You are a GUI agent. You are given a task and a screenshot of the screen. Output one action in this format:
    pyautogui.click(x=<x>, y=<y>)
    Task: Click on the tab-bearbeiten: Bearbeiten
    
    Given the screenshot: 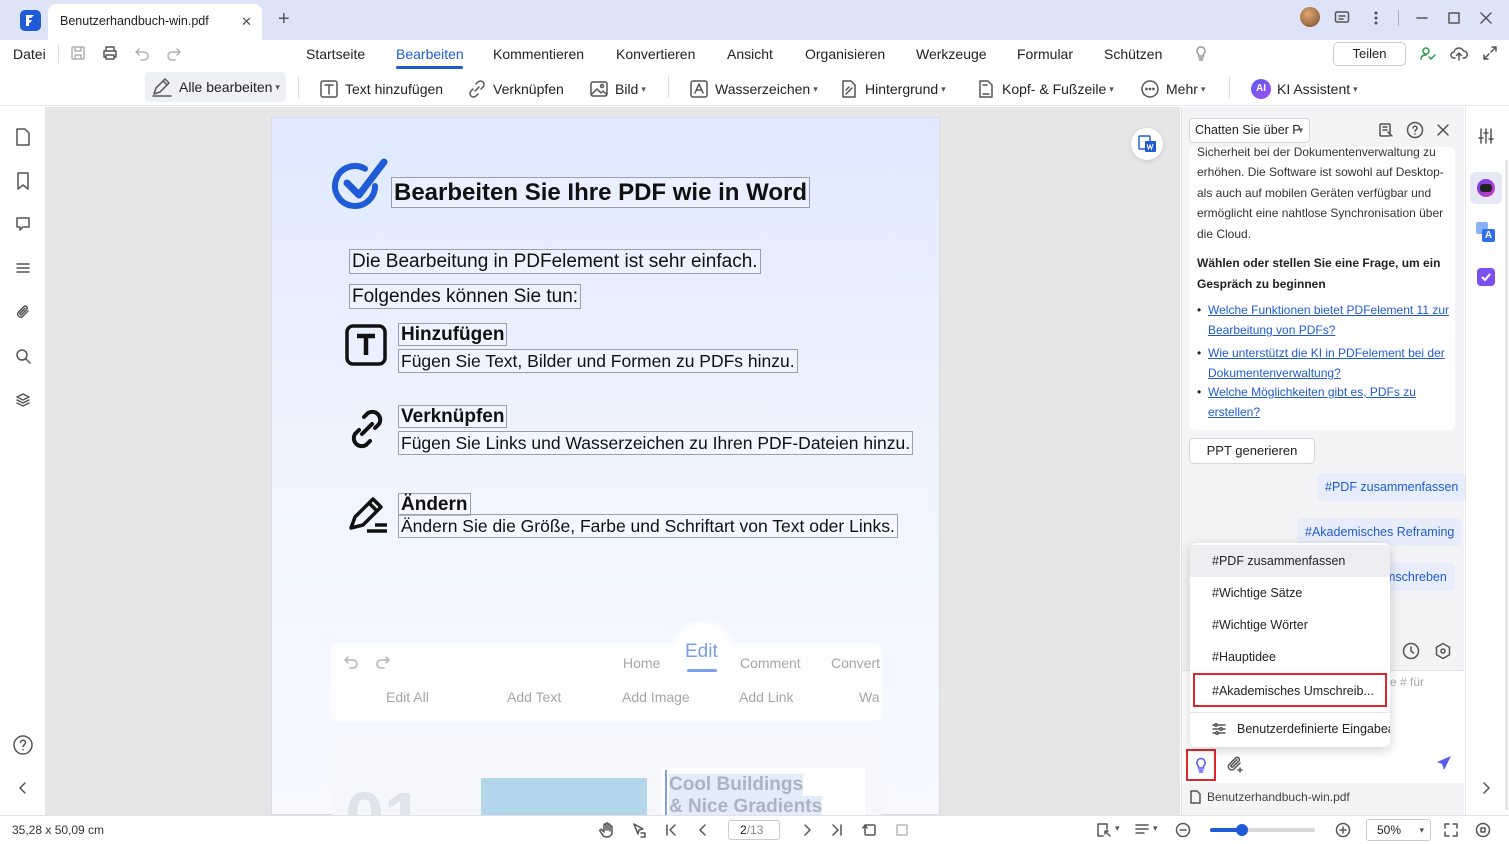 What is the action you would take?
    pyautogui.click(x=430, y=54)
    